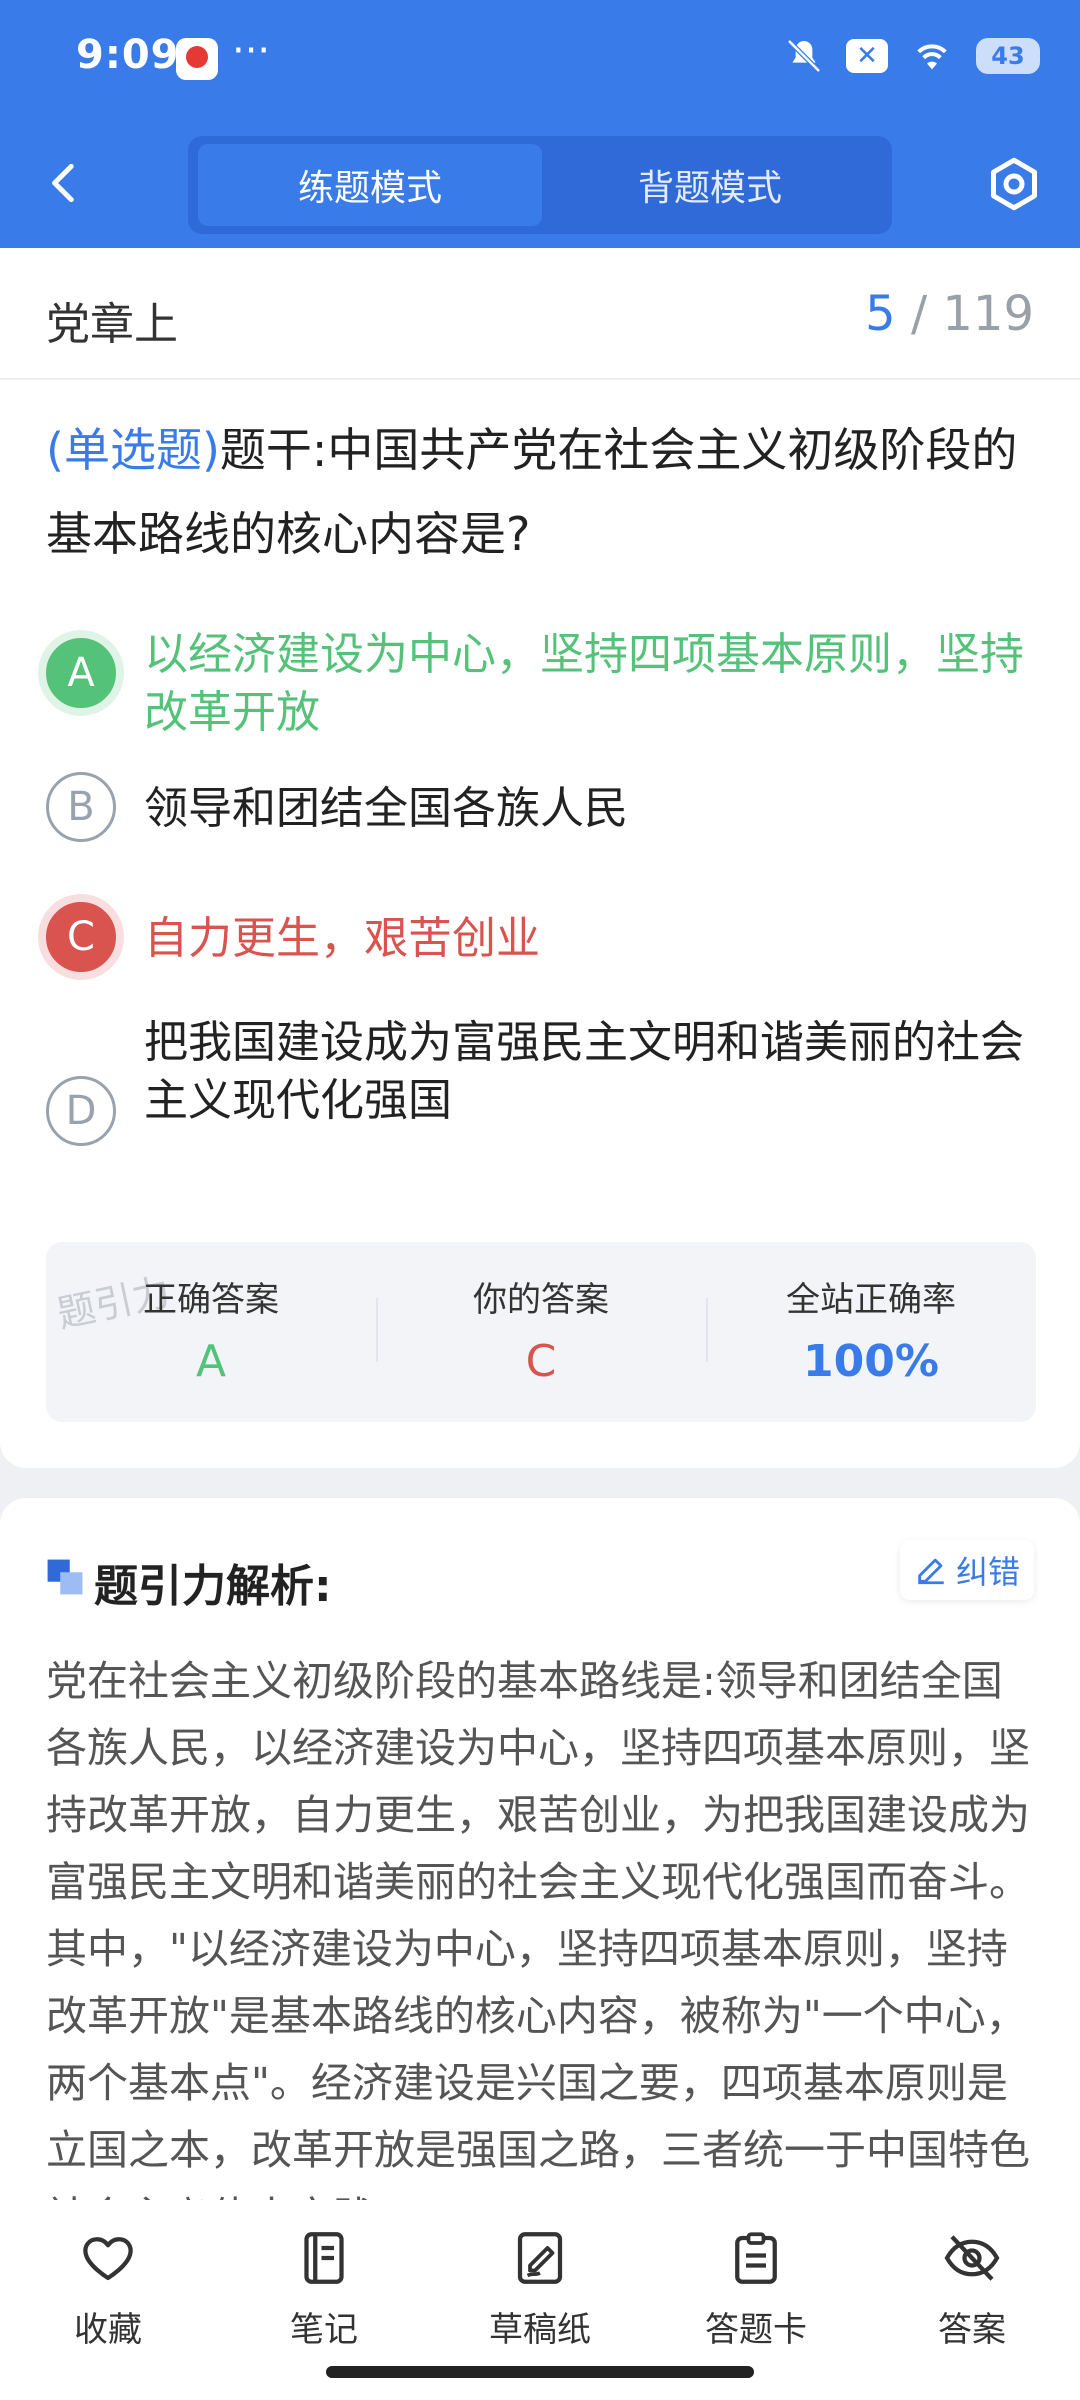  Describe the element at coordinates (540, 2289) in the screenshot. I see `scratch-paper-button: 草稿纸` at that location.